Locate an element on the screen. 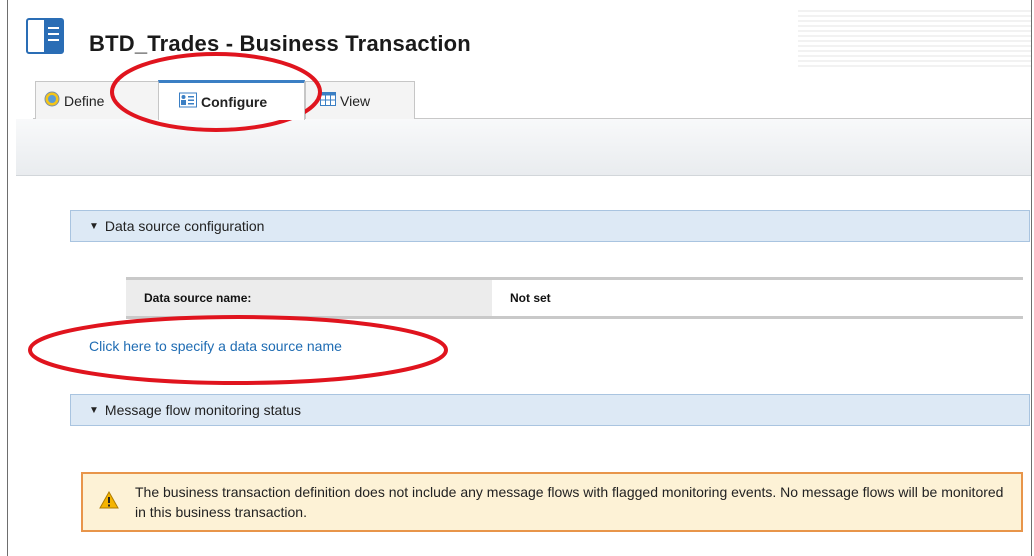 The height and width of the screenshot is (556, 1034). section-title: Message flow monitoring status is located at coordinates (202, 410).